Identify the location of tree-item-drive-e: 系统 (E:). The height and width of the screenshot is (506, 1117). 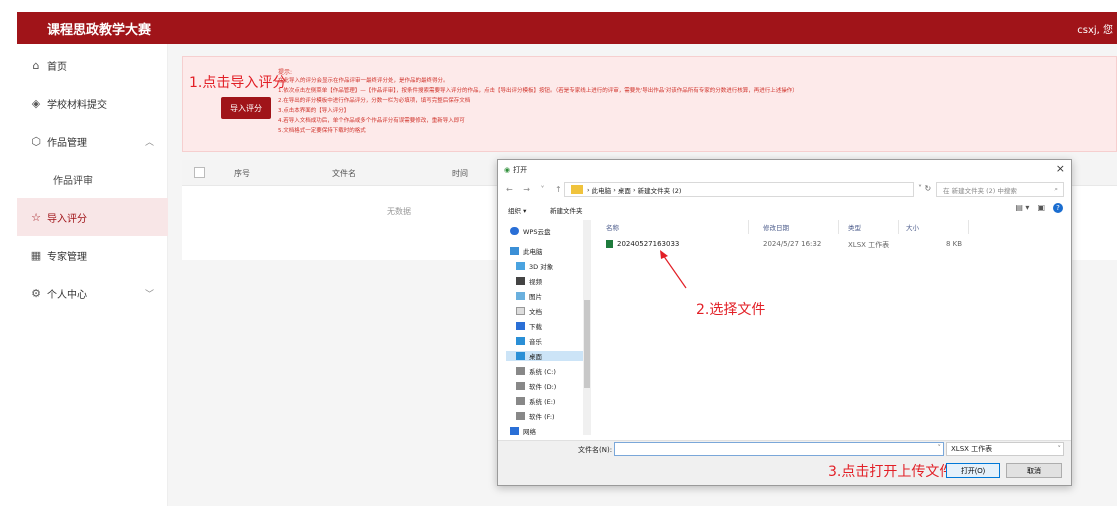
(535, 401).